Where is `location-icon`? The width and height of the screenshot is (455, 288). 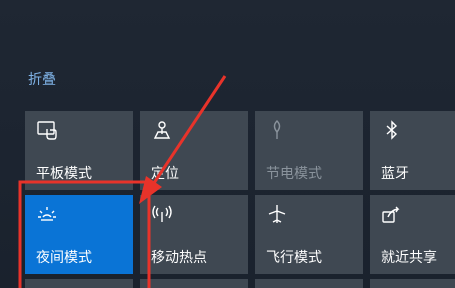 location-icon is located at coordinates (162, 130).